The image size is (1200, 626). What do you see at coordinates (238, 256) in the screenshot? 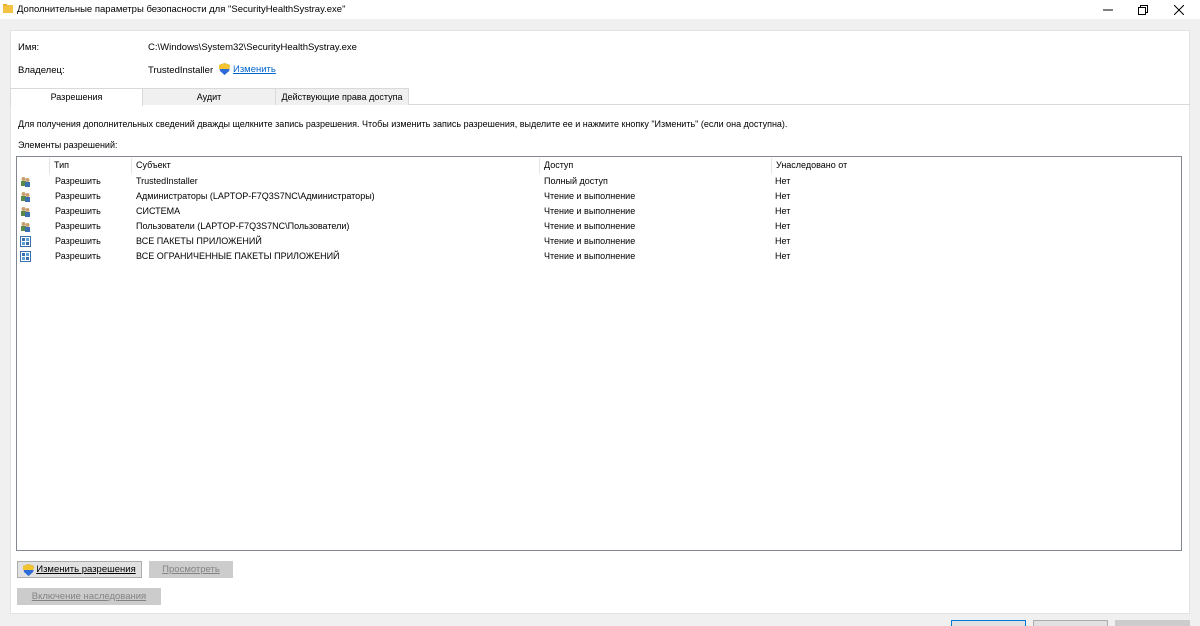
I see `row-subject: ВСЕ ОГРАНИЧЕННЫЕ ПАКЕТЫ ПРИЛОЖЕНИЙ` at bounding box center [238, 256].